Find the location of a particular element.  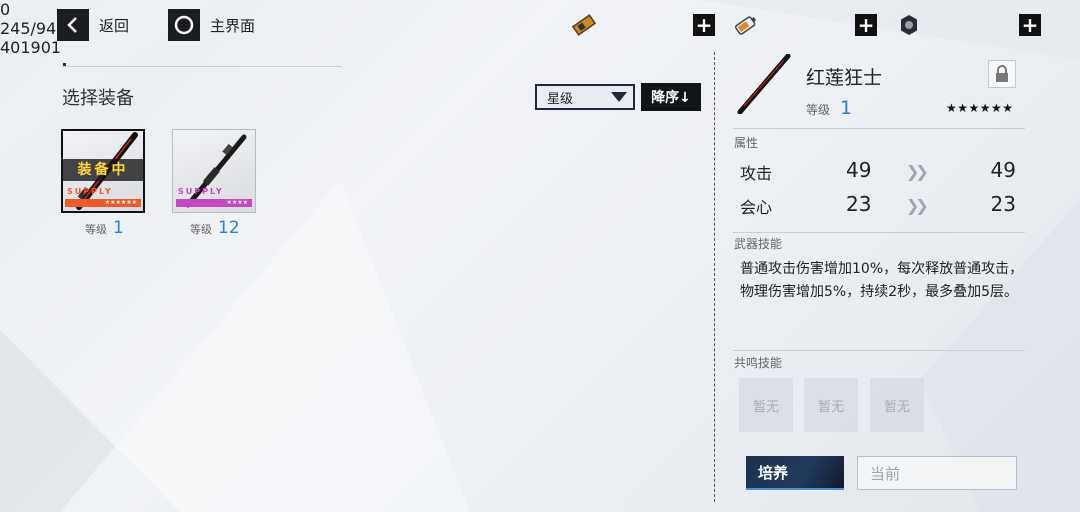

top-bar: 返回 主界面 0 + 245/94 + 401901 + is located at coordinates (540, 28).